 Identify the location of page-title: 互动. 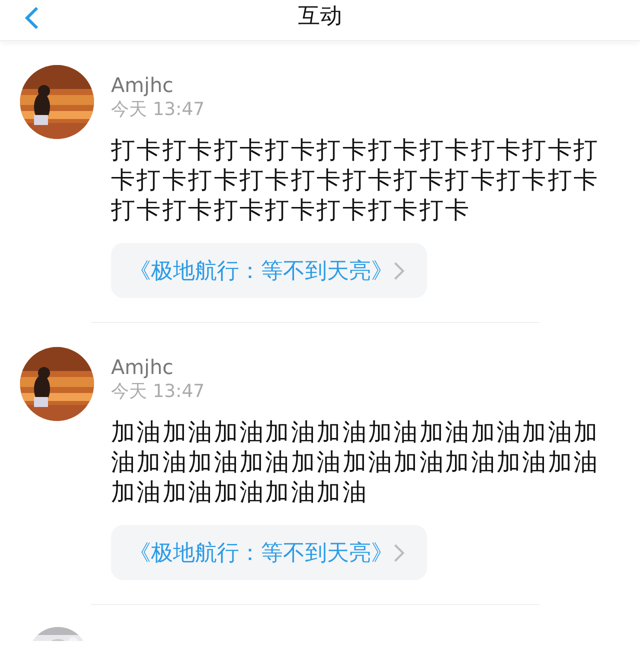
(320, 17).